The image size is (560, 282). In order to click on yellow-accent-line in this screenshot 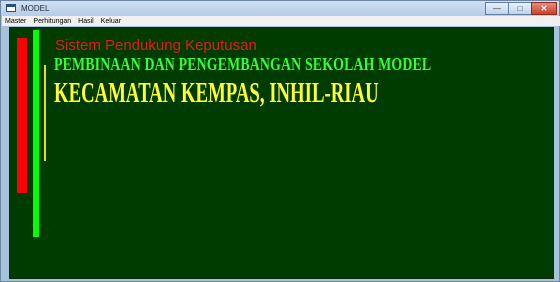, I will do `click(45, 113)`.